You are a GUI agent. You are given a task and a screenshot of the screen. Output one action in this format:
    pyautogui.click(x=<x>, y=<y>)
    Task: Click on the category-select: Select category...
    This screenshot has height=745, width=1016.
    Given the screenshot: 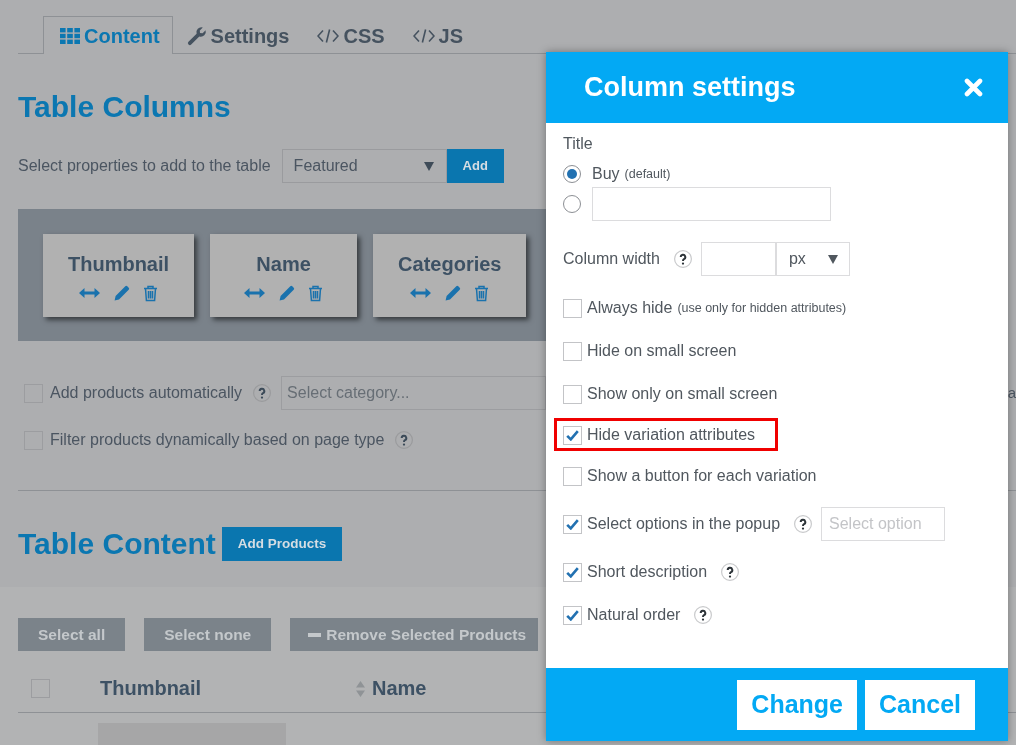 What is the action you would take?
    pyautogui.click(x=414, y=393)
    